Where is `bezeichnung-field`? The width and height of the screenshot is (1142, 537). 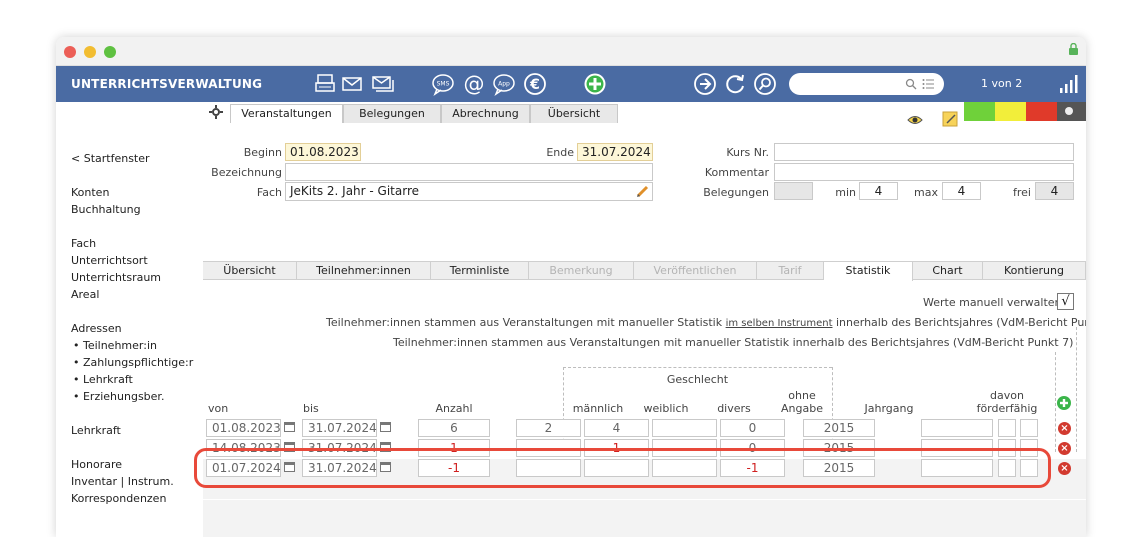
bezeichnung-field is located at coordinates (469, 172).